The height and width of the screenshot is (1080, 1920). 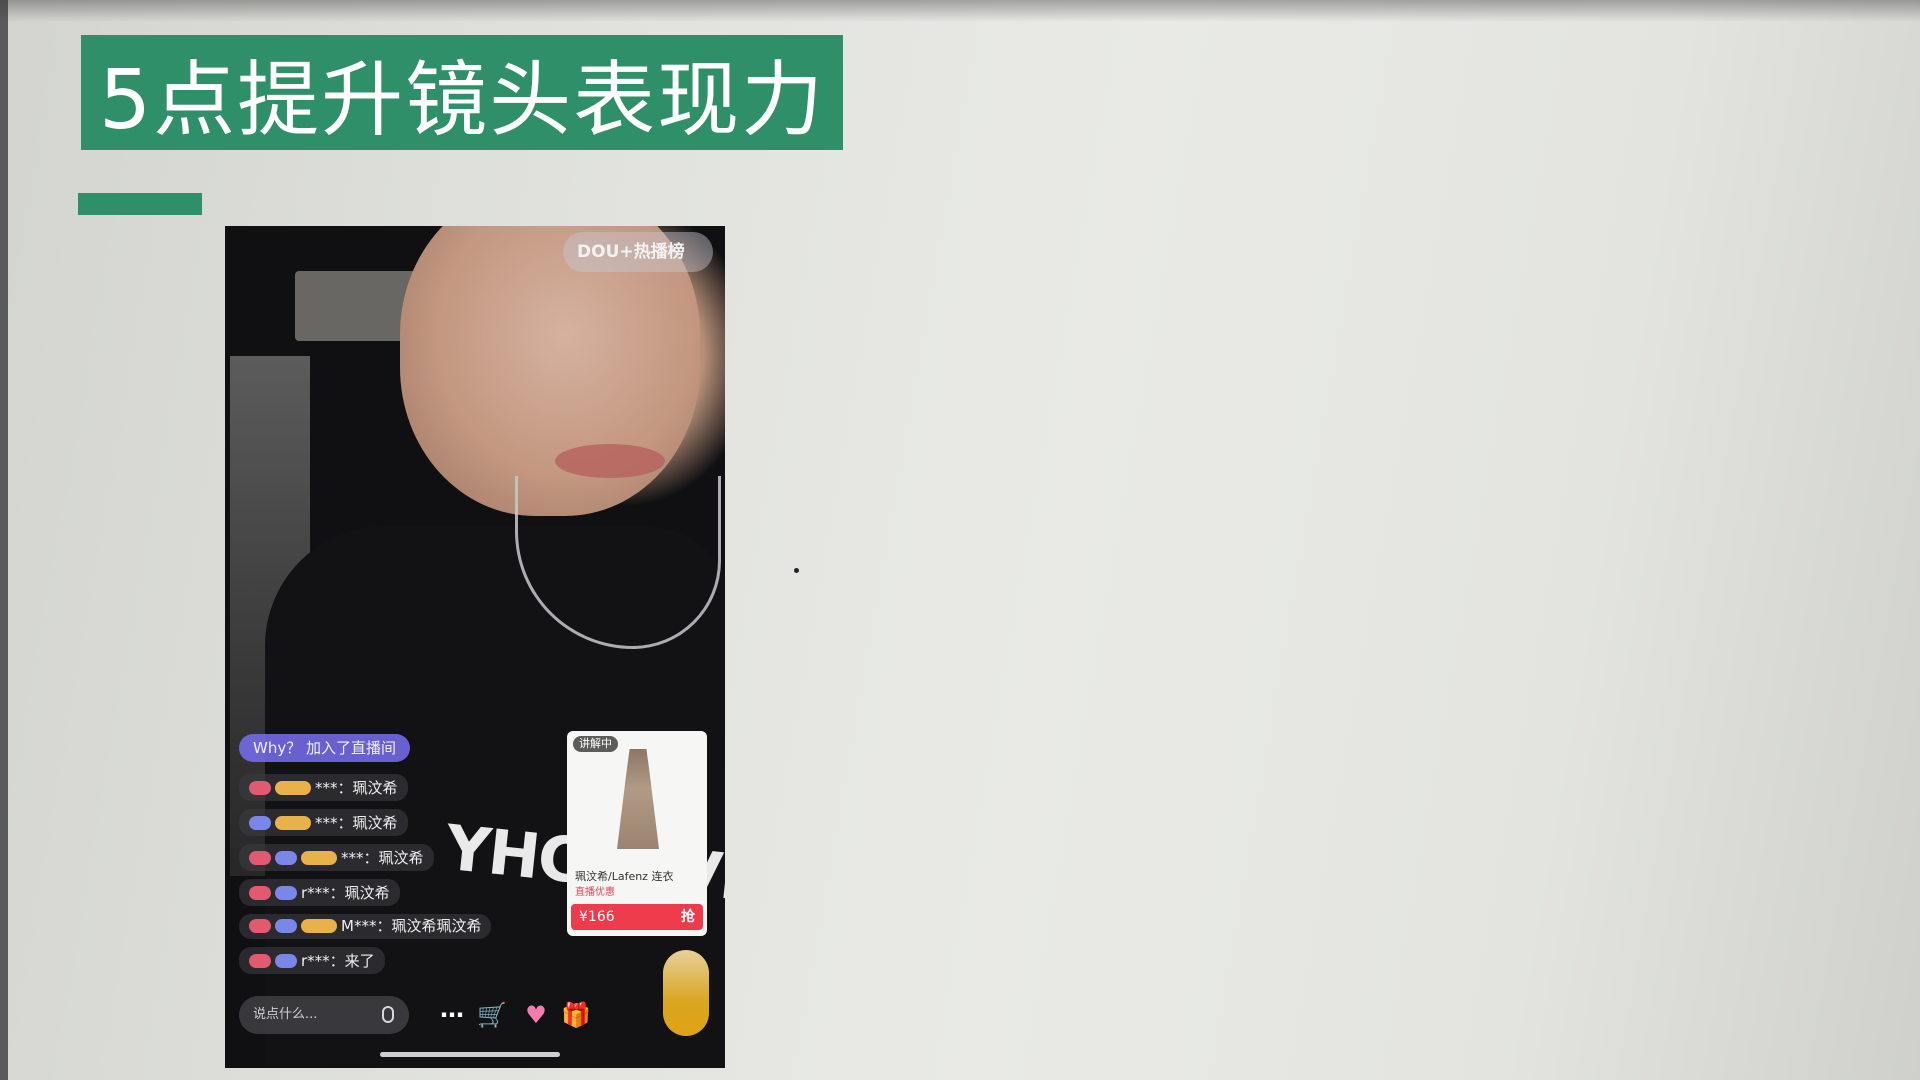 What do you see at coordinates (388, 1014) in the screenshot?
I see `mic-icon` at bounding box center [388, 1014].